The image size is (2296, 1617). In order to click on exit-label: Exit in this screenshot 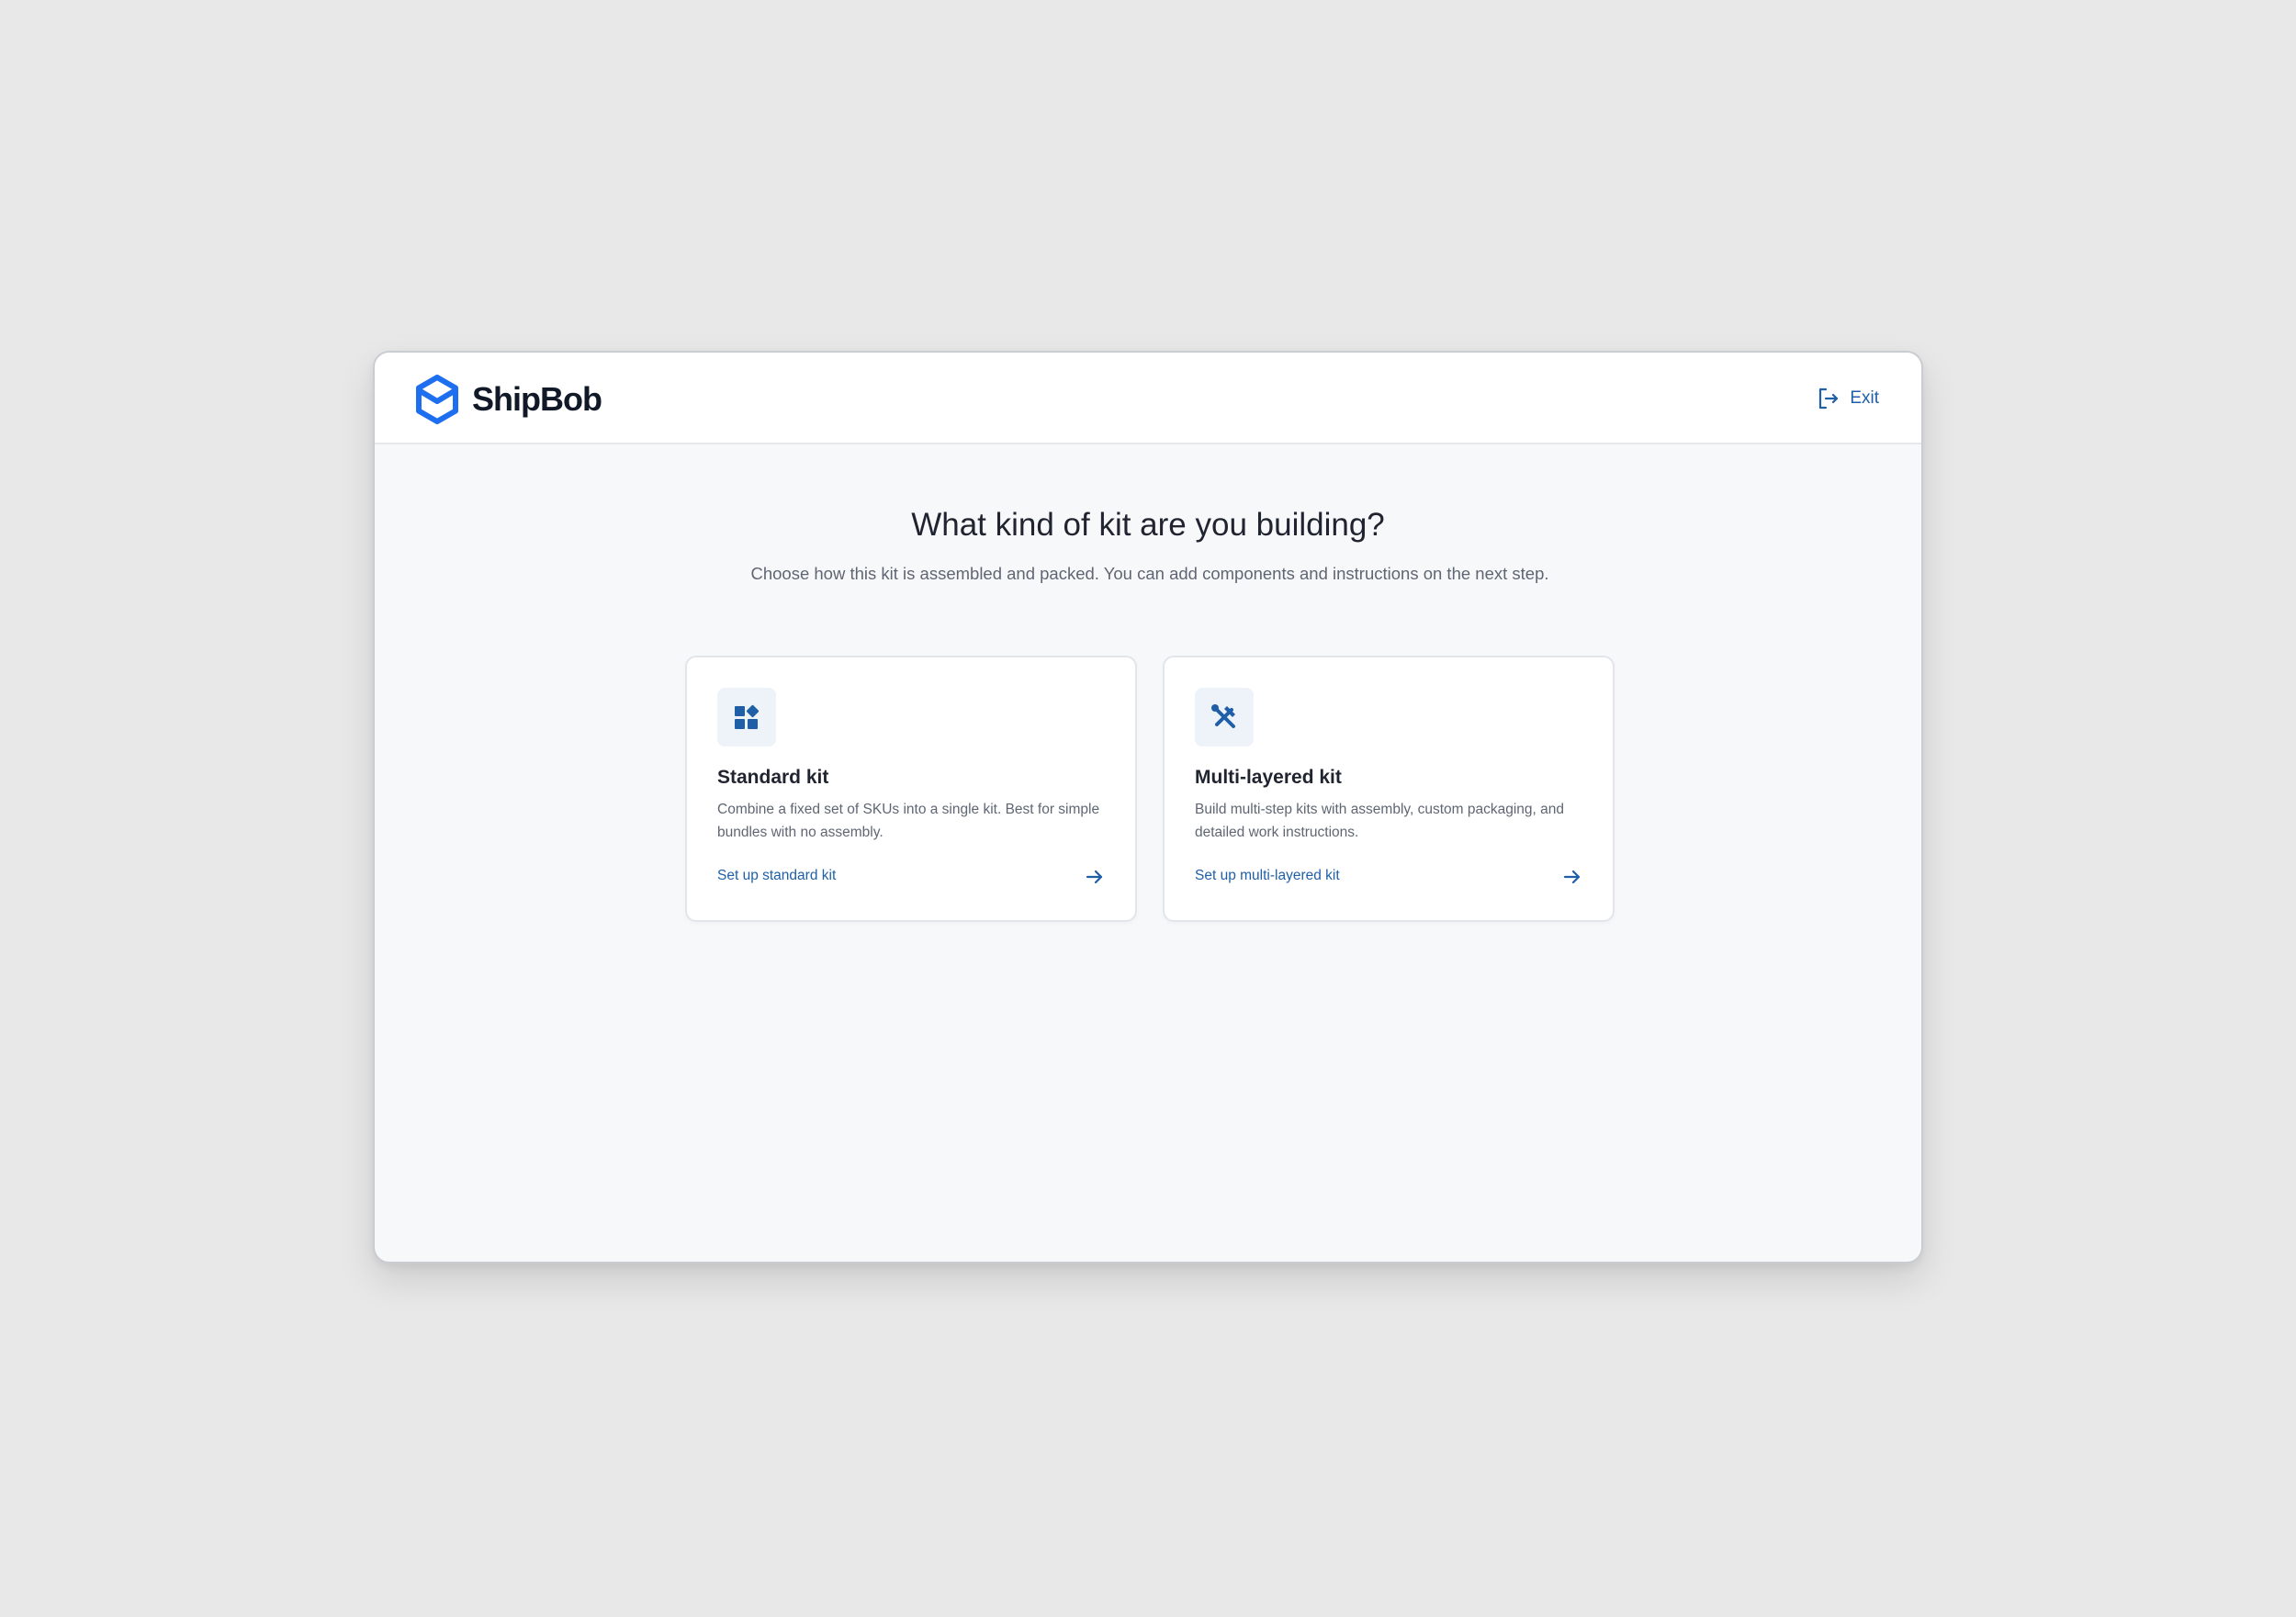, I will do `click(1865, 398)`.